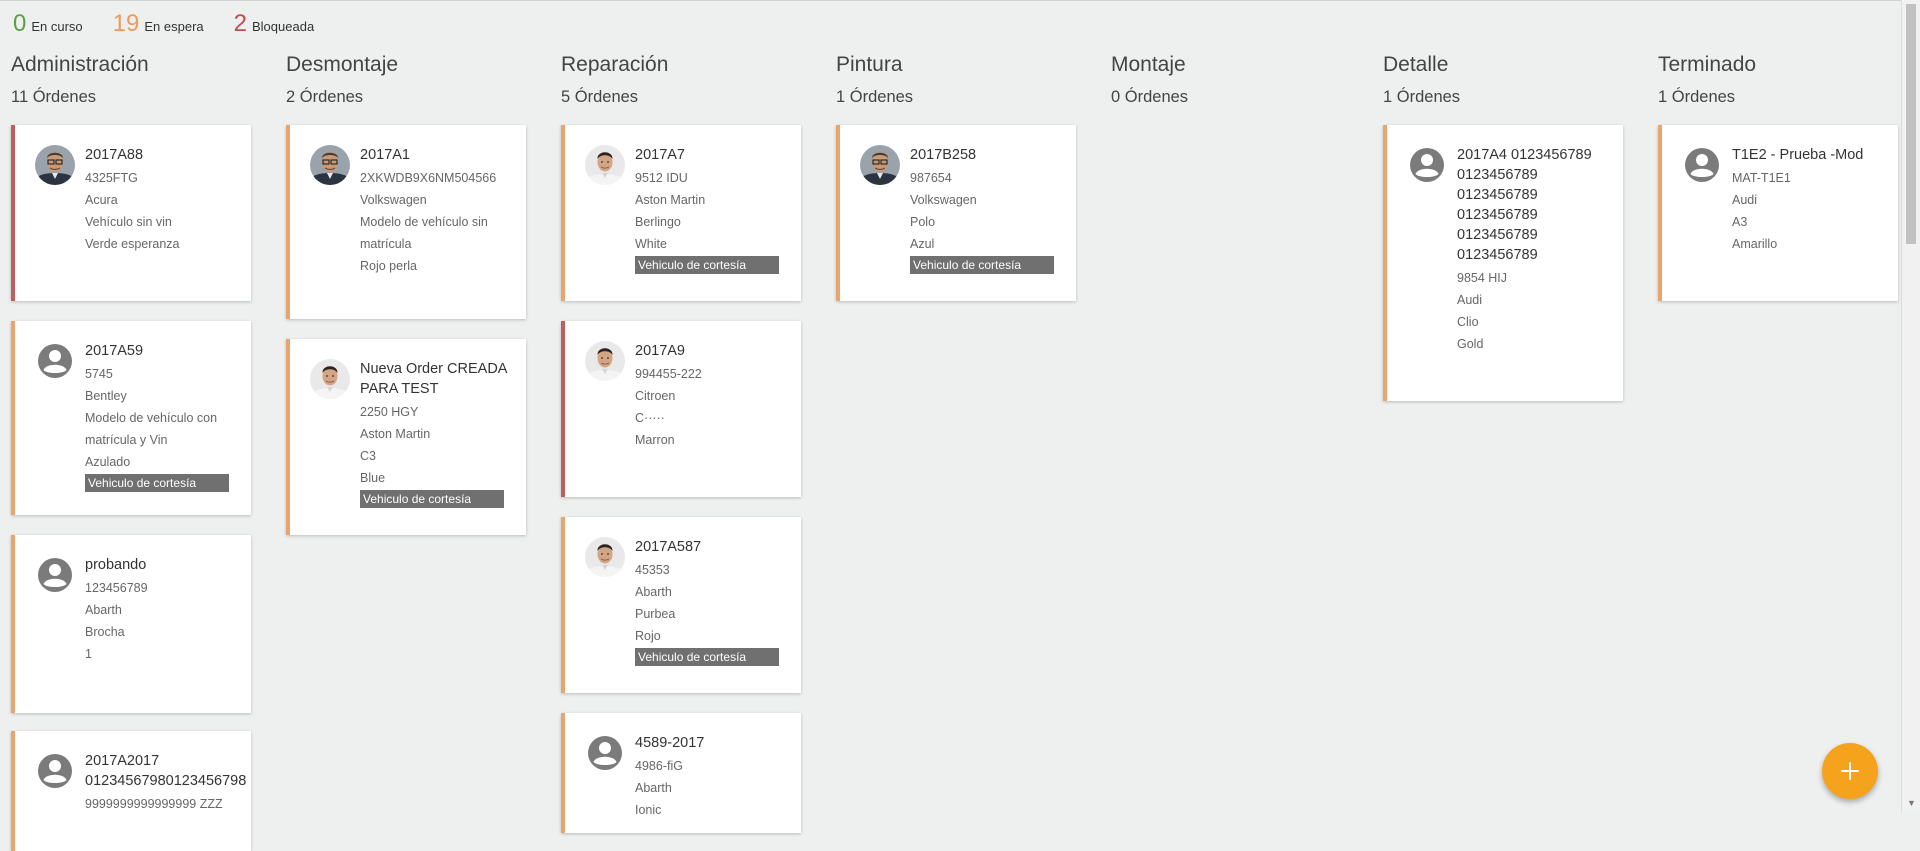 The image size is (1920, 851). What do you see at coordinates (1755, 244) in the screenshot?
I see `order-detail: Amarillo` at bounding box center [1755, 244].